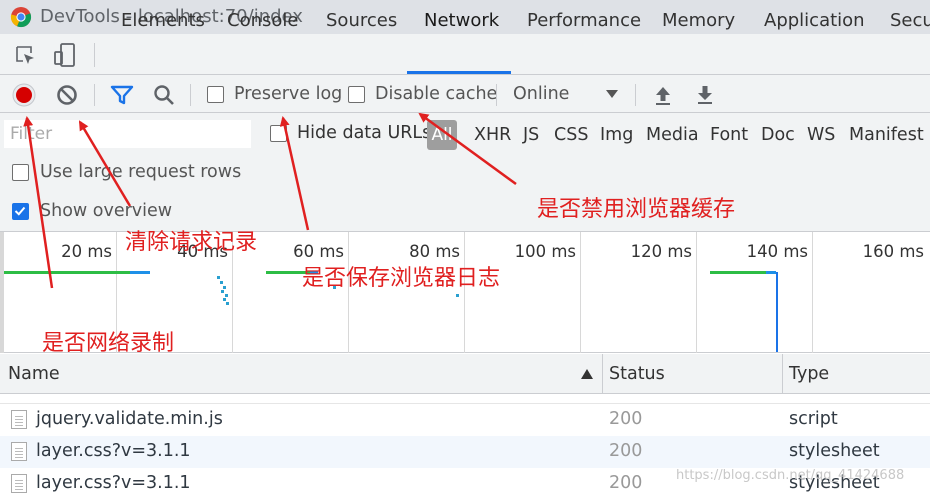  I want to click on annotation-clear: 清除请求记录, so click(191, 242).